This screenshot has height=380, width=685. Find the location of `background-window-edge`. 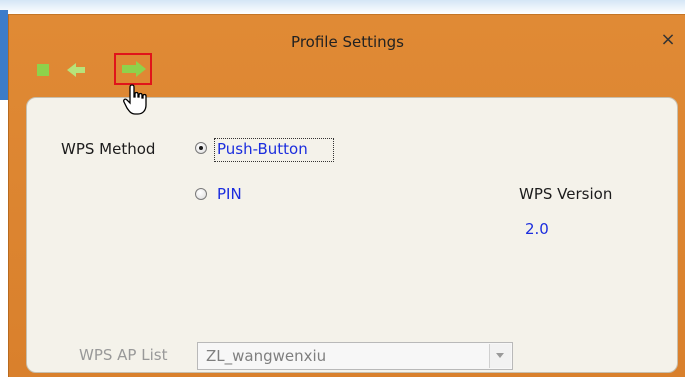

background-window-edge is located at coordinates (4, 55).